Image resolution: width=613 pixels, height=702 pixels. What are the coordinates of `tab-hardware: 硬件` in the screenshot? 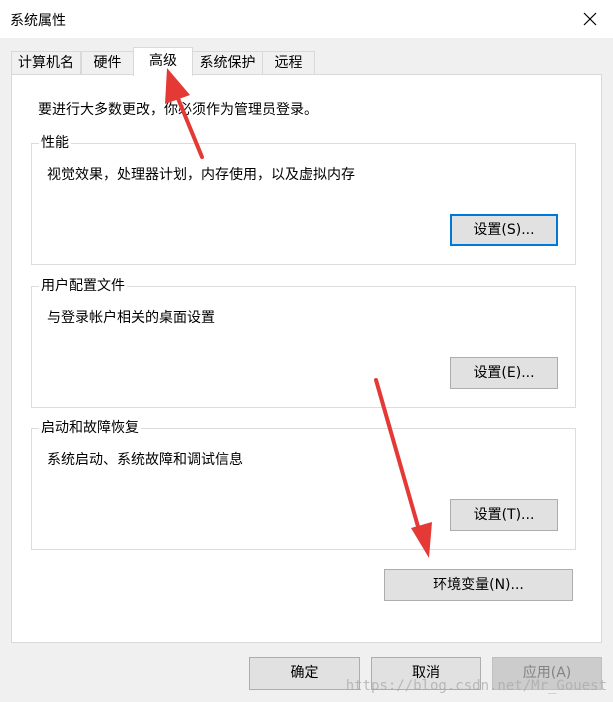 It's located at (107, 63).